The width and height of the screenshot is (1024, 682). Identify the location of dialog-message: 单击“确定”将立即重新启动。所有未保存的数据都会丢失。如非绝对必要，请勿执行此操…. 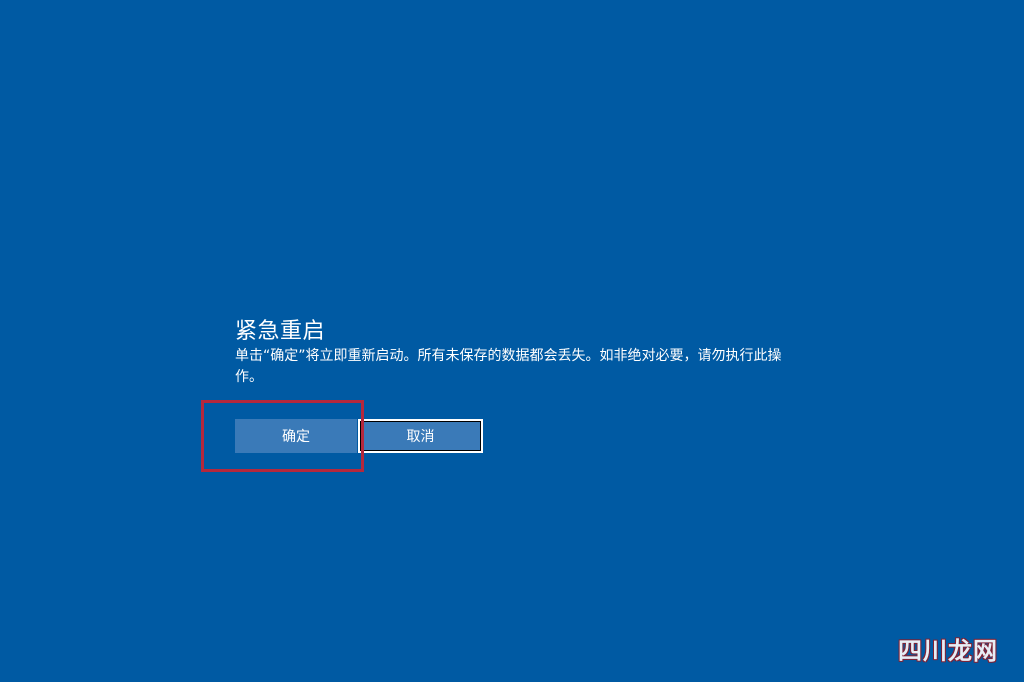
(508, 366).